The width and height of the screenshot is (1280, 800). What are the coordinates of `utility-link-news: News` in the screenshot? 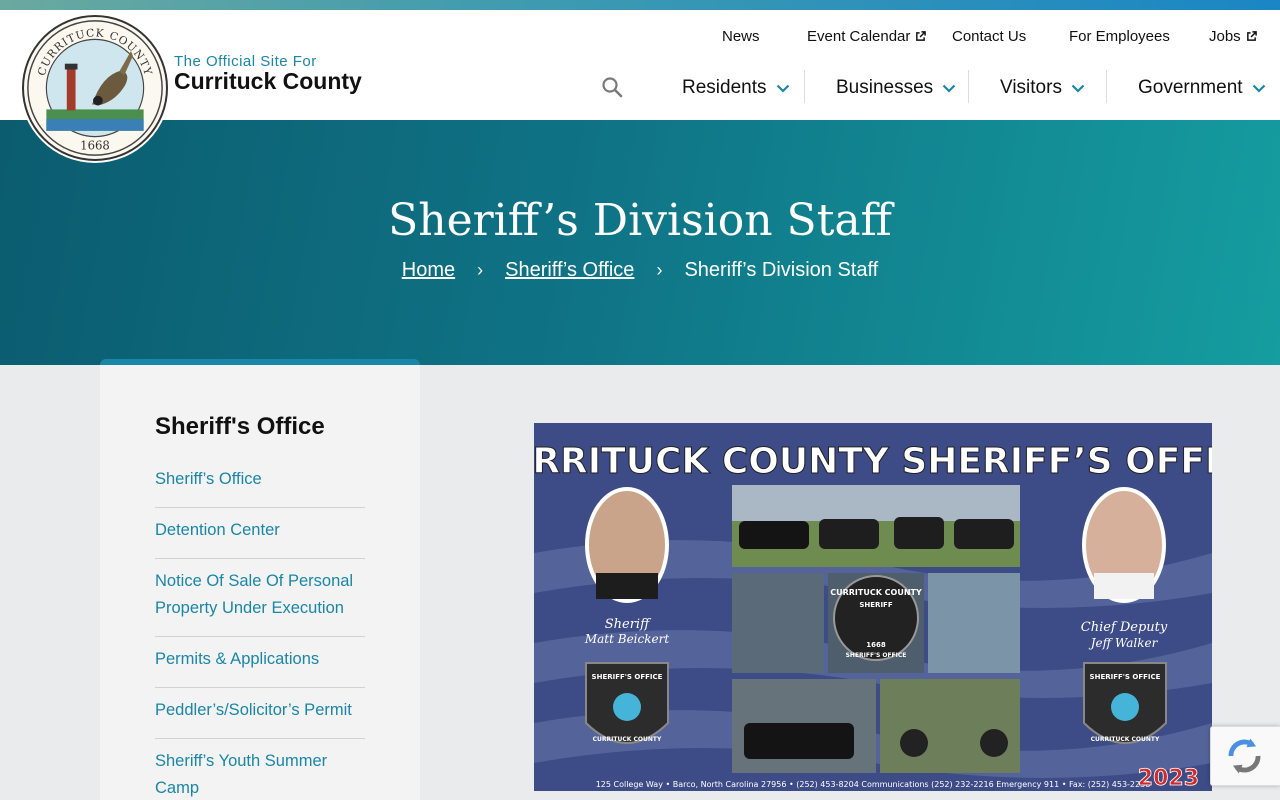 It's located at (741, 36).